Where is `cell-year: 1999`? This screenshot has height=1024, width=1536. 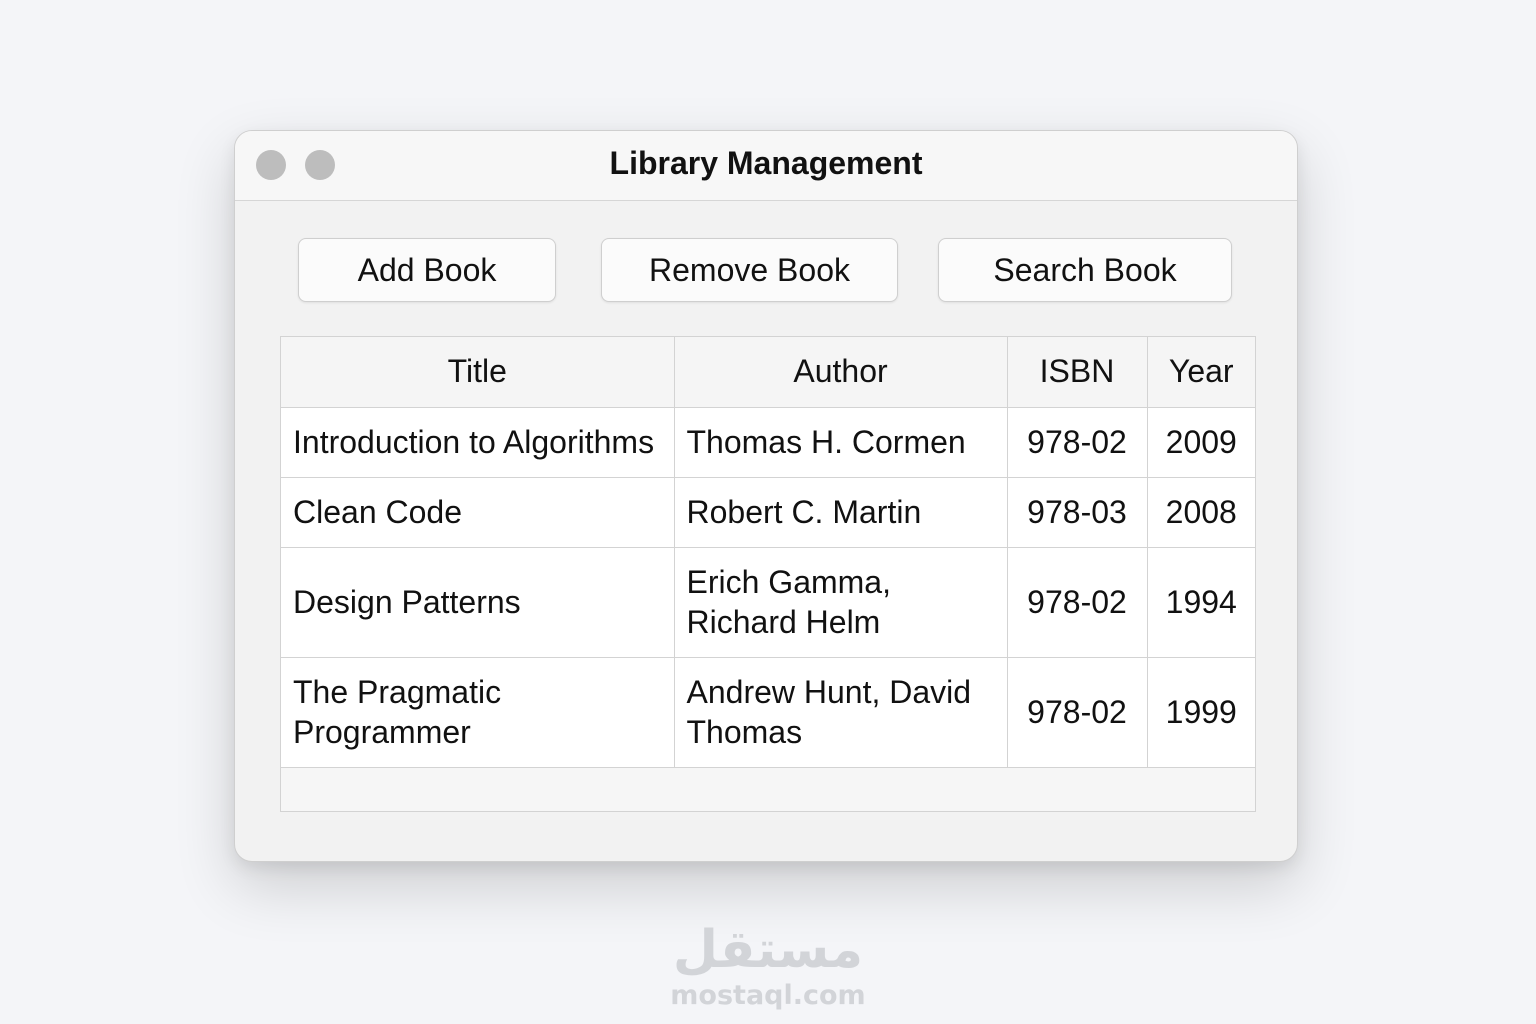
cell-year: 1999 is located at coordinates (1201, 712).